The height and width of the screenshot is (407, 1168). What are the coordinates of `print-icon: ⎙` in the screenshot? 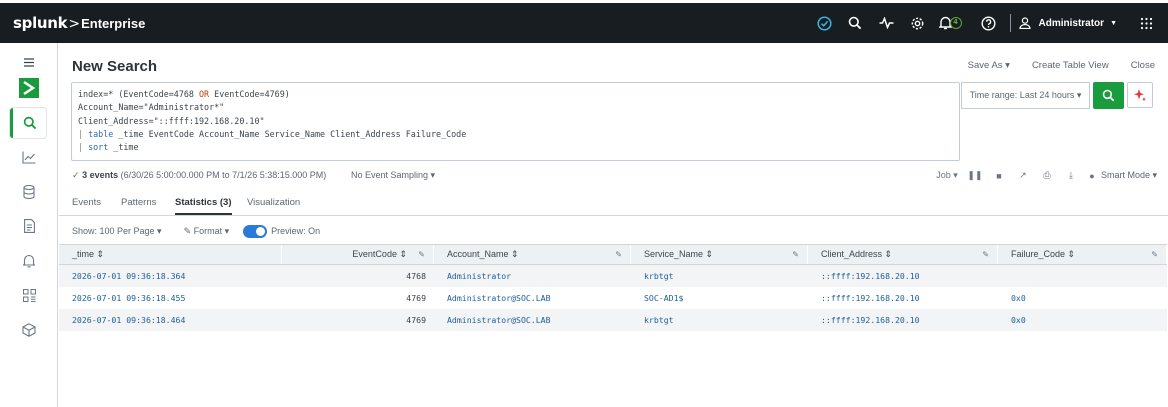 It's located at (1047, 175).